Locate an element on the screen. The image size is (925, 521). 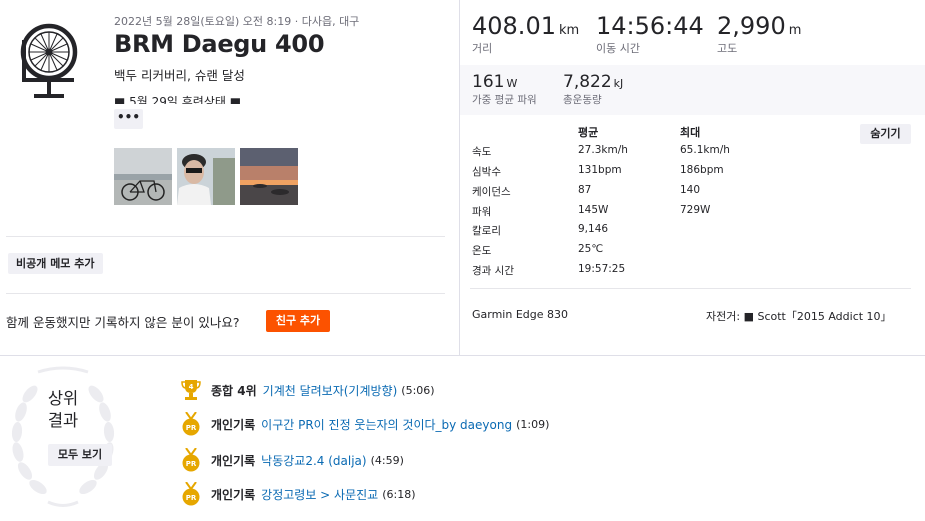
detail-row-label: 칼로리 is located at coordinates (486, 231).